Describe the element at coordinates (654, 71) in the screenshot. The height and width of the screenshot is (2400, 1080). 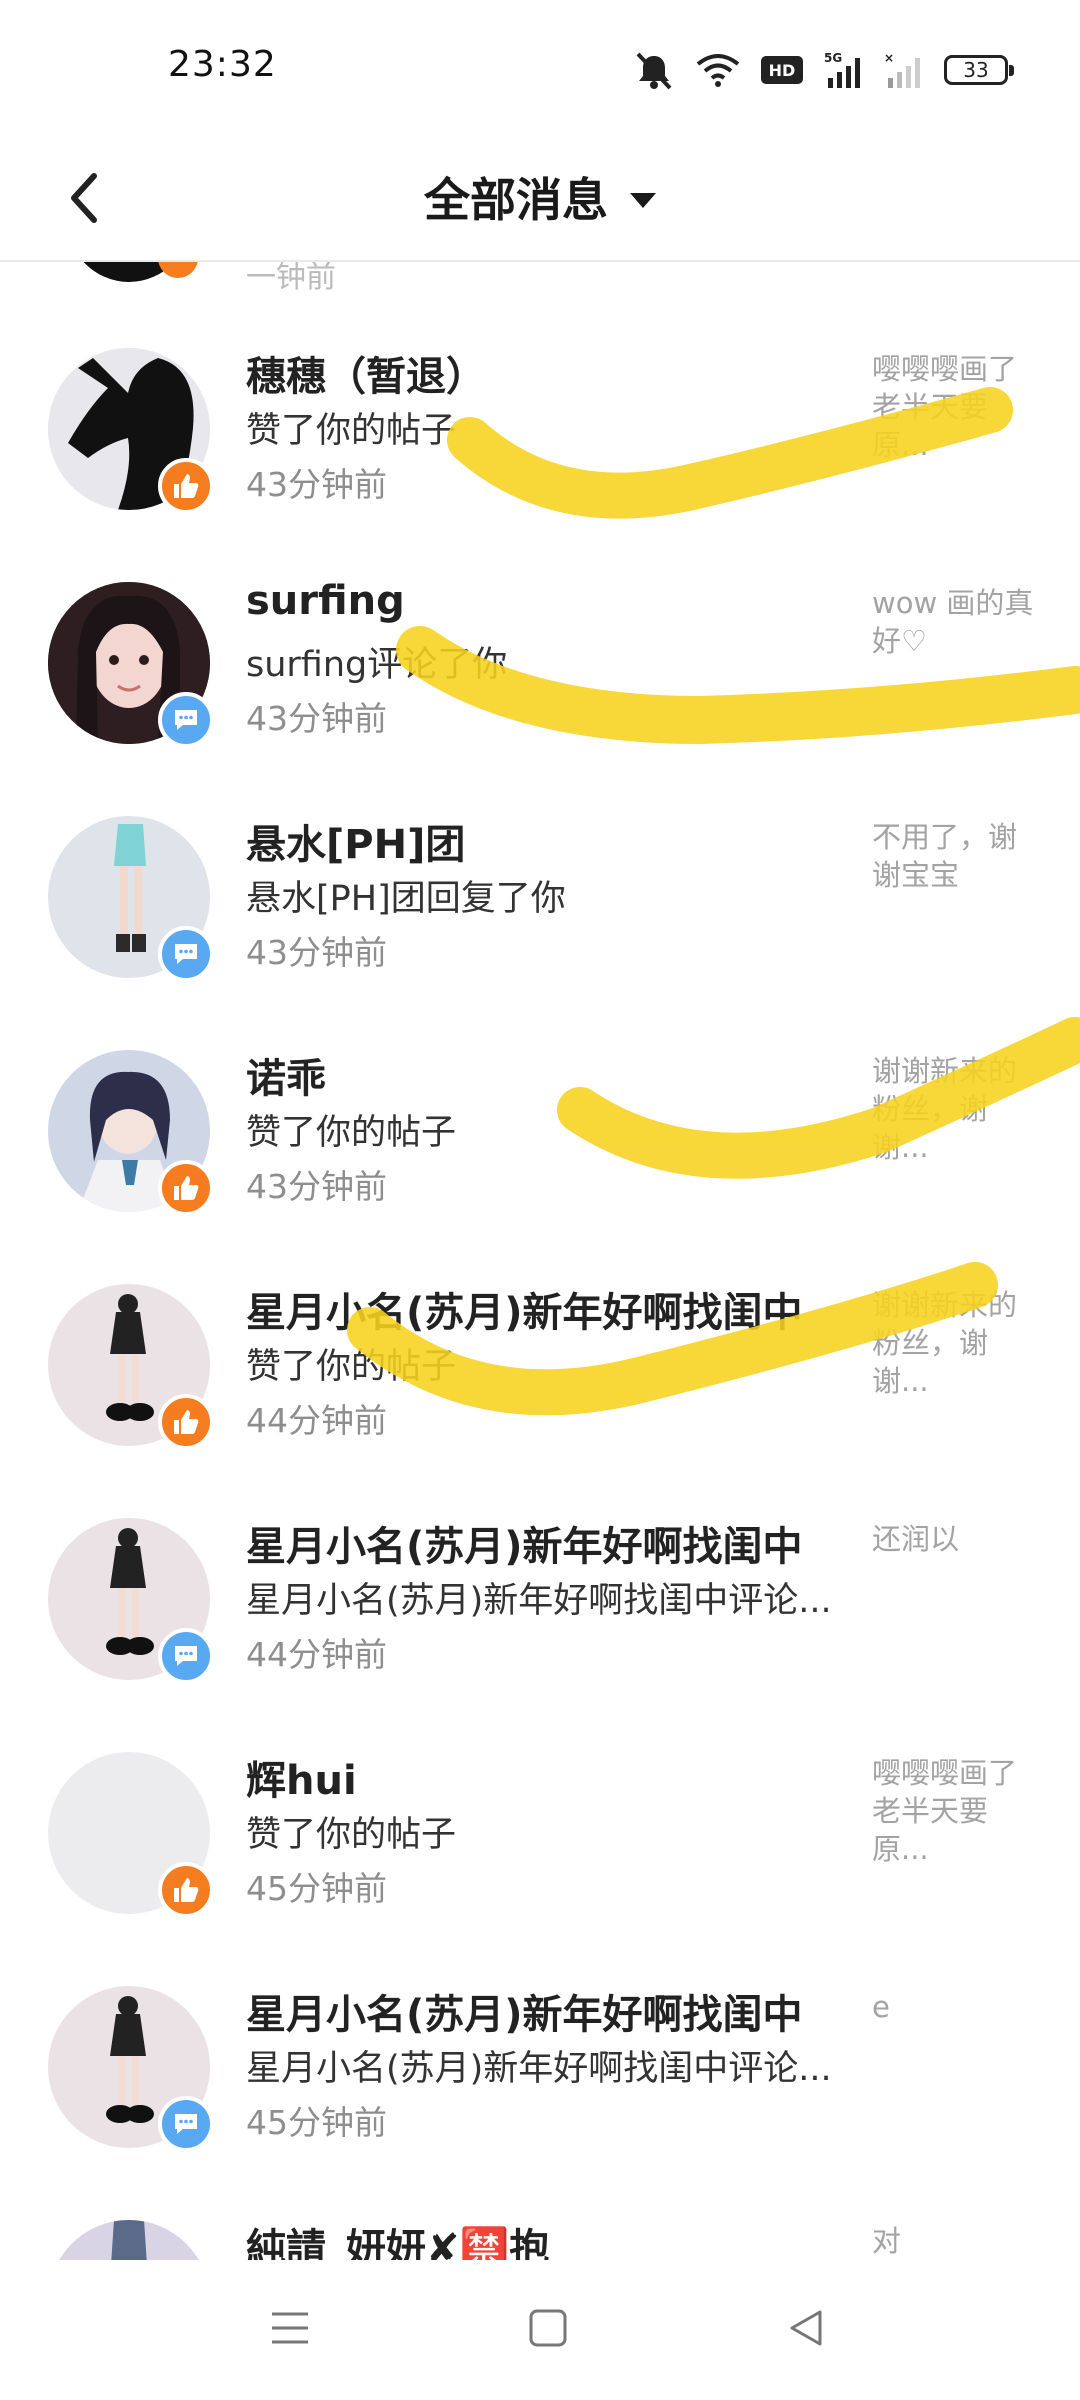
I see `mute-bell-icon` at that location.